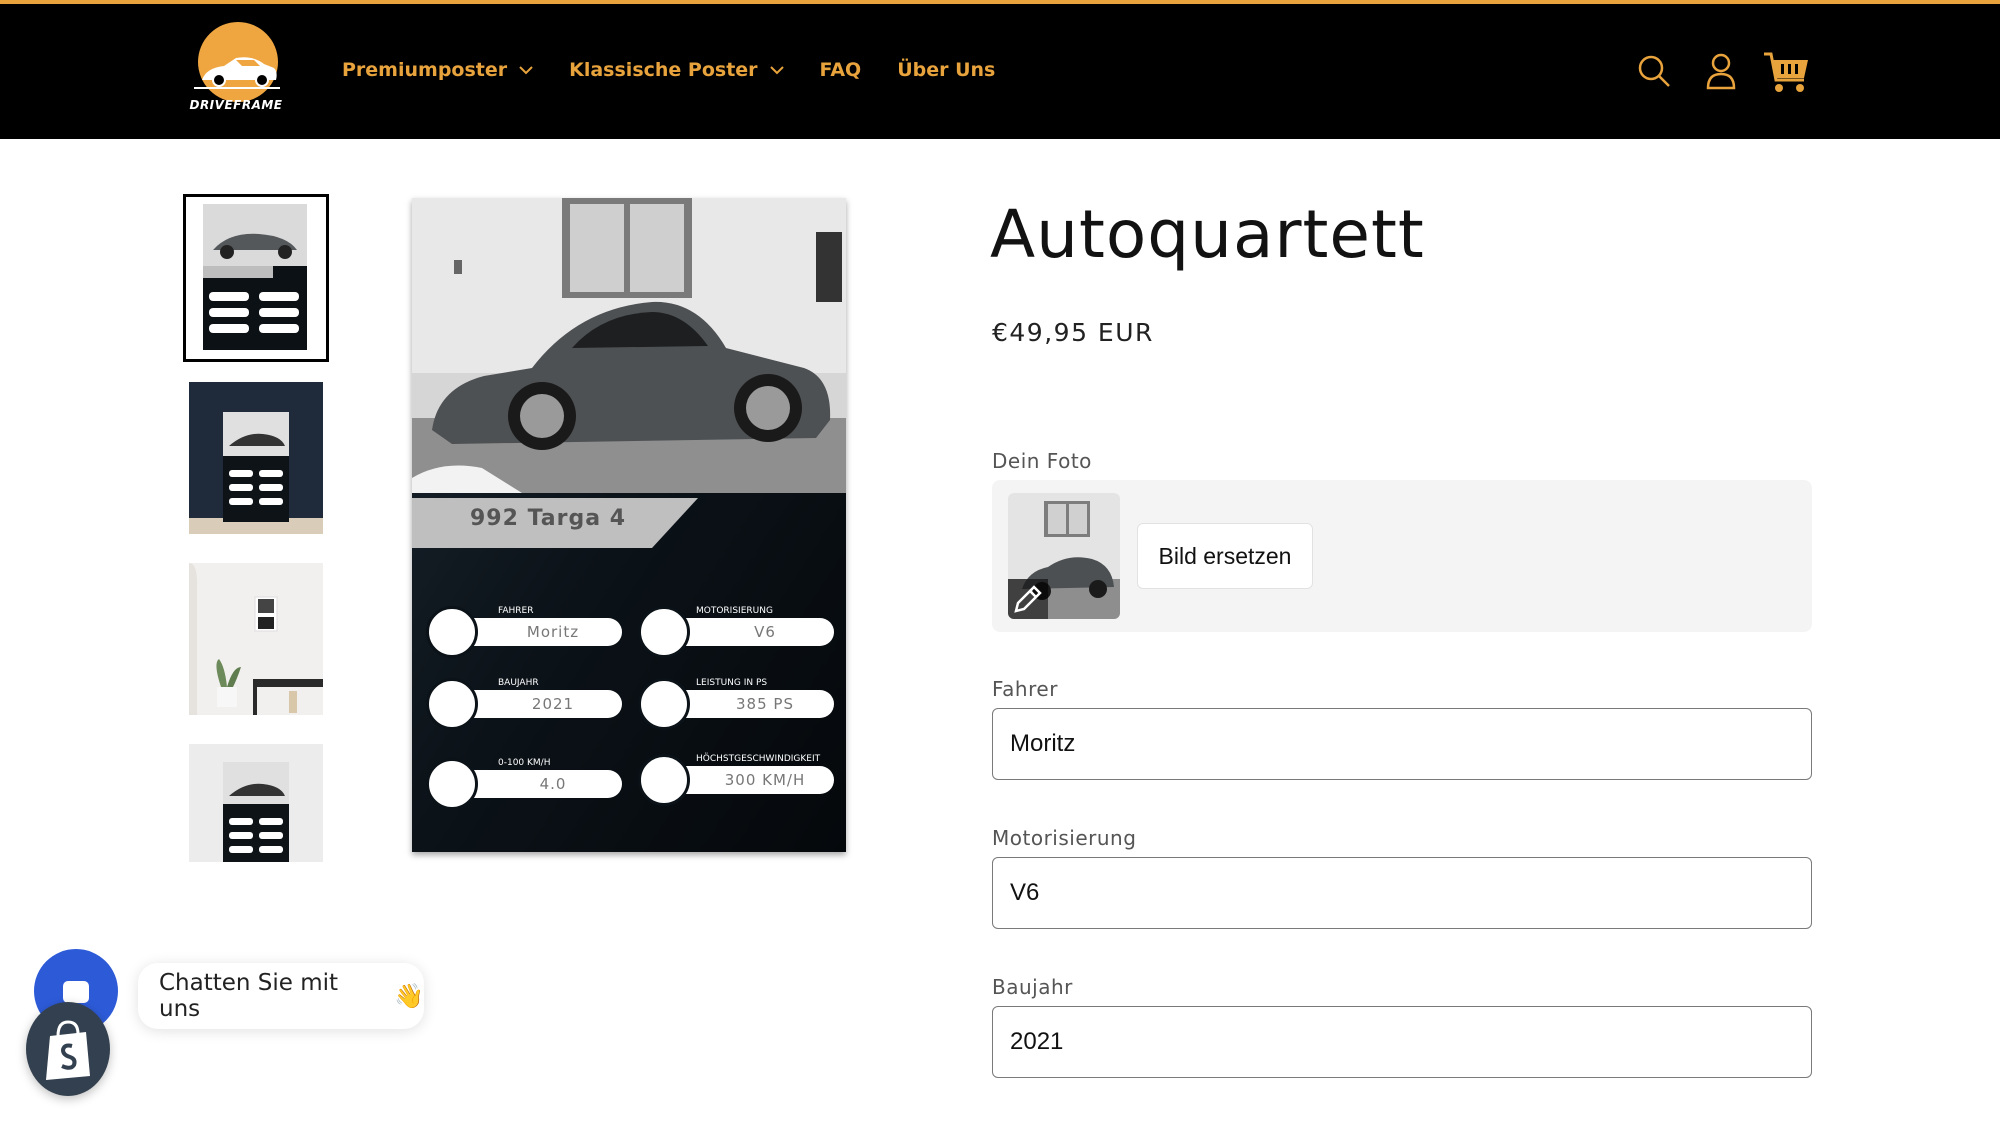  Describe the element at coordinates (409, 996) in the screenshot. I see `waving-hand-icon: 👋` at that location.